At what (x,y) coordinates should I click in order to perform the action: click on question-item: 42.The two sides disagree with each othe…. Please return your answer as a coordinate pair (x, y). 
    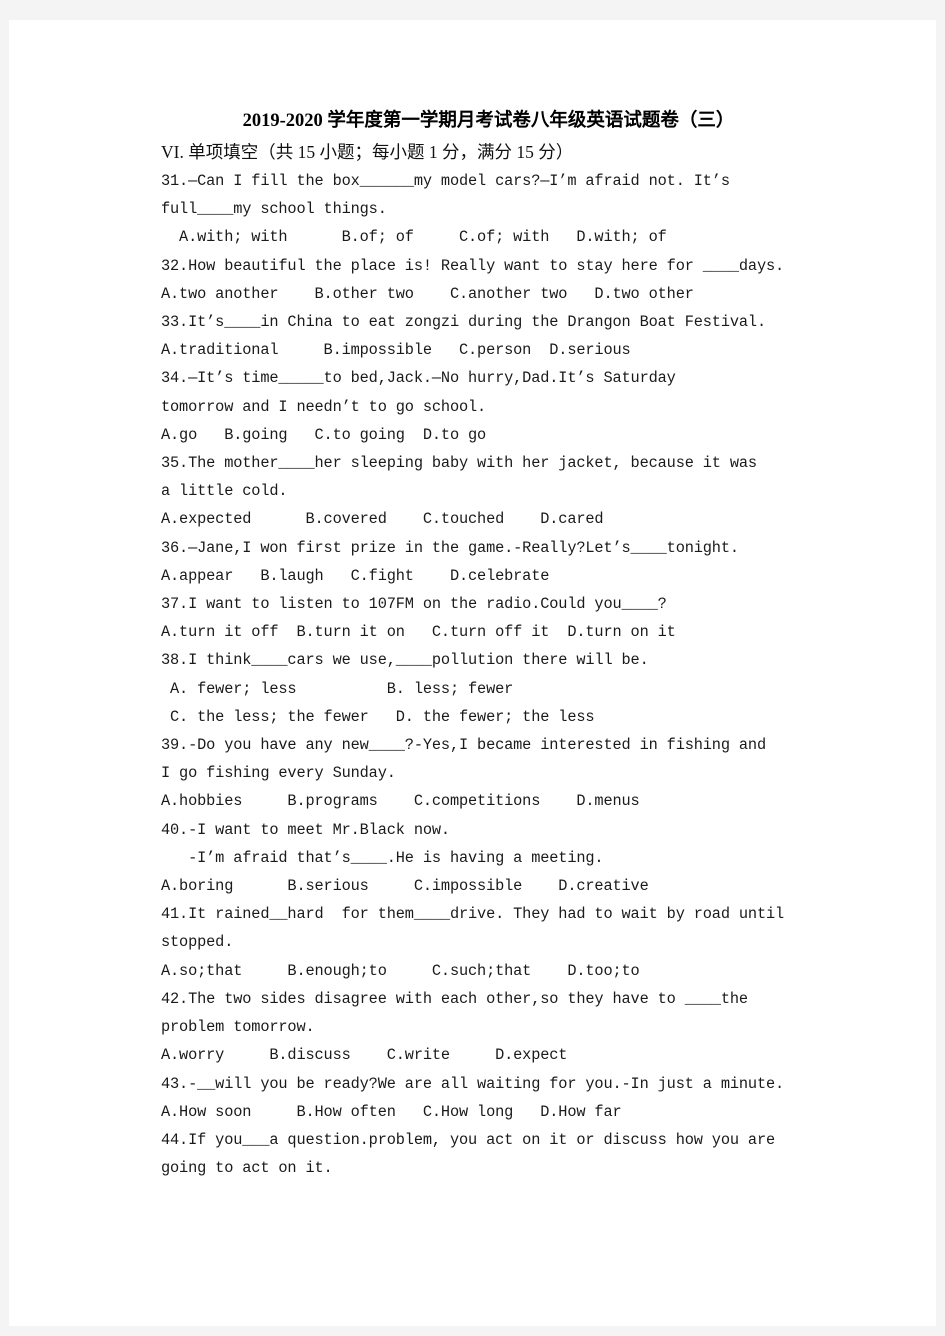
    Looking at the image, I should click on (488, 1027).